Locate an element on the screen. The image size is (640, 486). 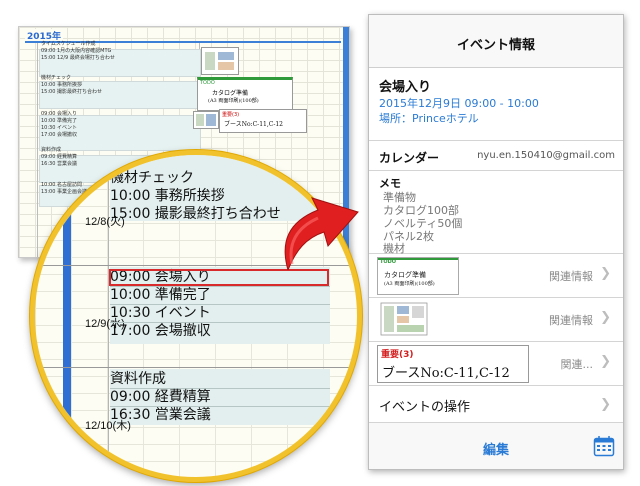
planner-line: 資料作成 is located at coordinates (51, 150).